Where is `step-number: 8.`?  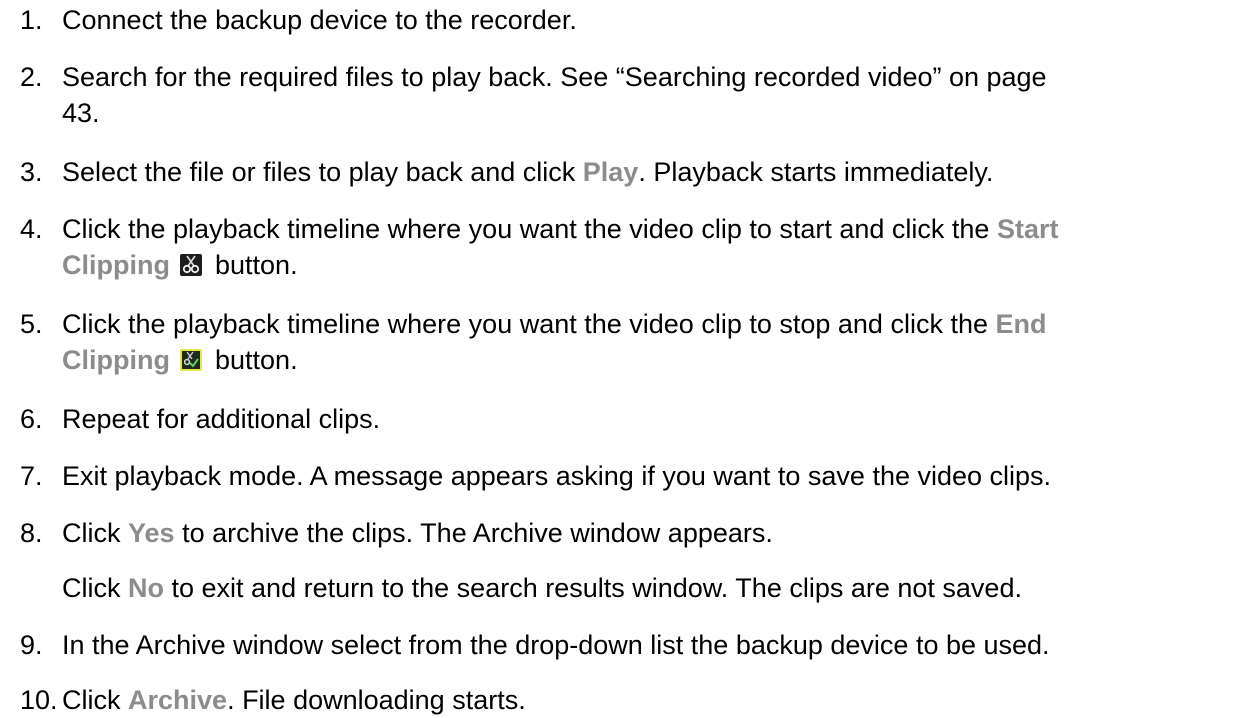
step-number: 8. is located at coordinates (31, 533).